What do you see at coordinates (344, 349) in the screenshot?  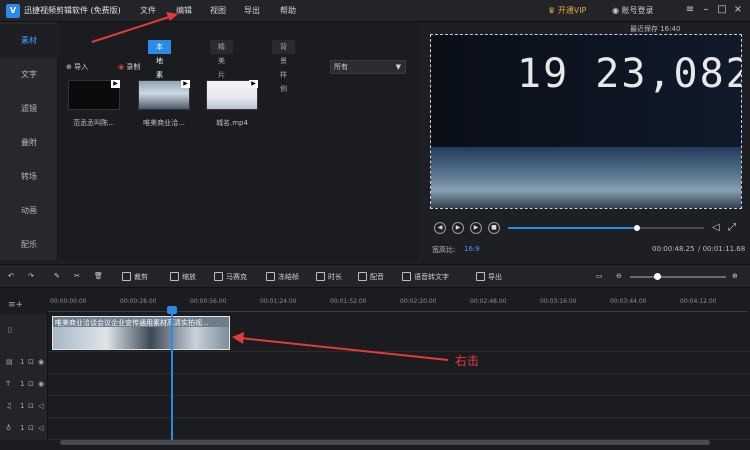 I see `annotation-arrow-clip` at bounding box center [344, 349].